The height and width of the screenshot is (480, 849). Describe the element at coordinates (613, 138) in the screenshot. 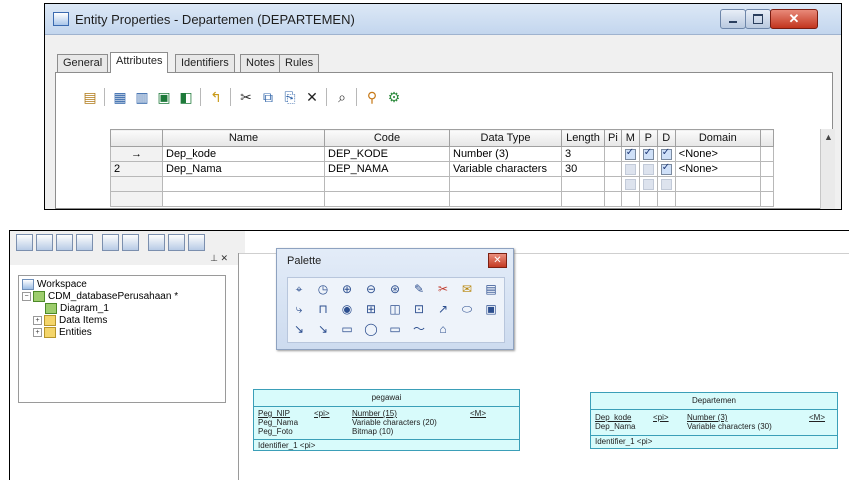

I see `column-header-pi: Pi` at that location.